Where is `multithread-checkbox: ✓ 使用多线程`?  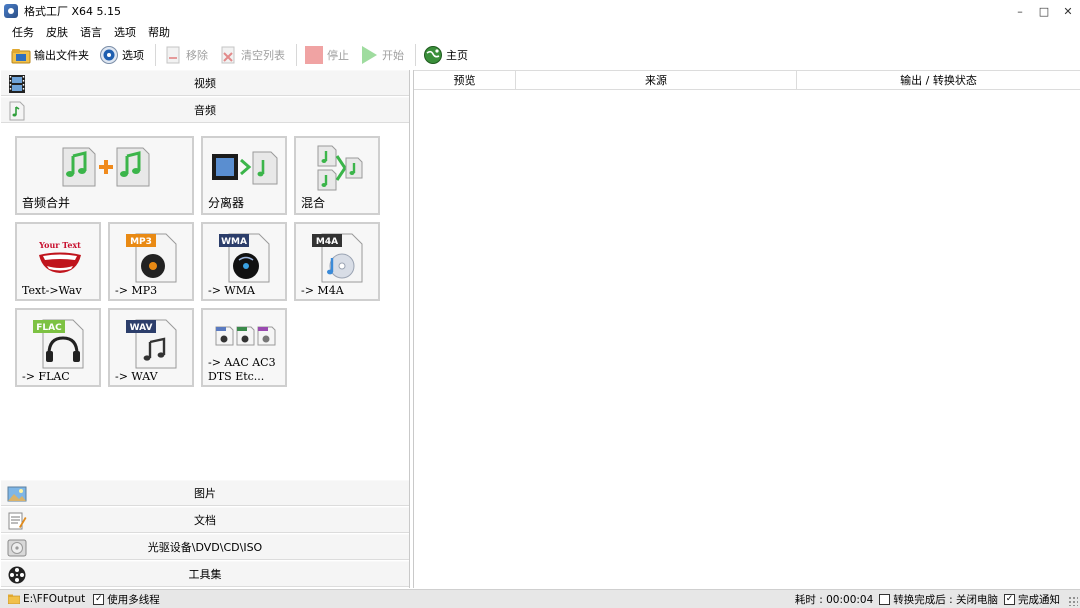 multithread-checkbox: ✓ 使用多线程 is located at coordinates (126, 599).